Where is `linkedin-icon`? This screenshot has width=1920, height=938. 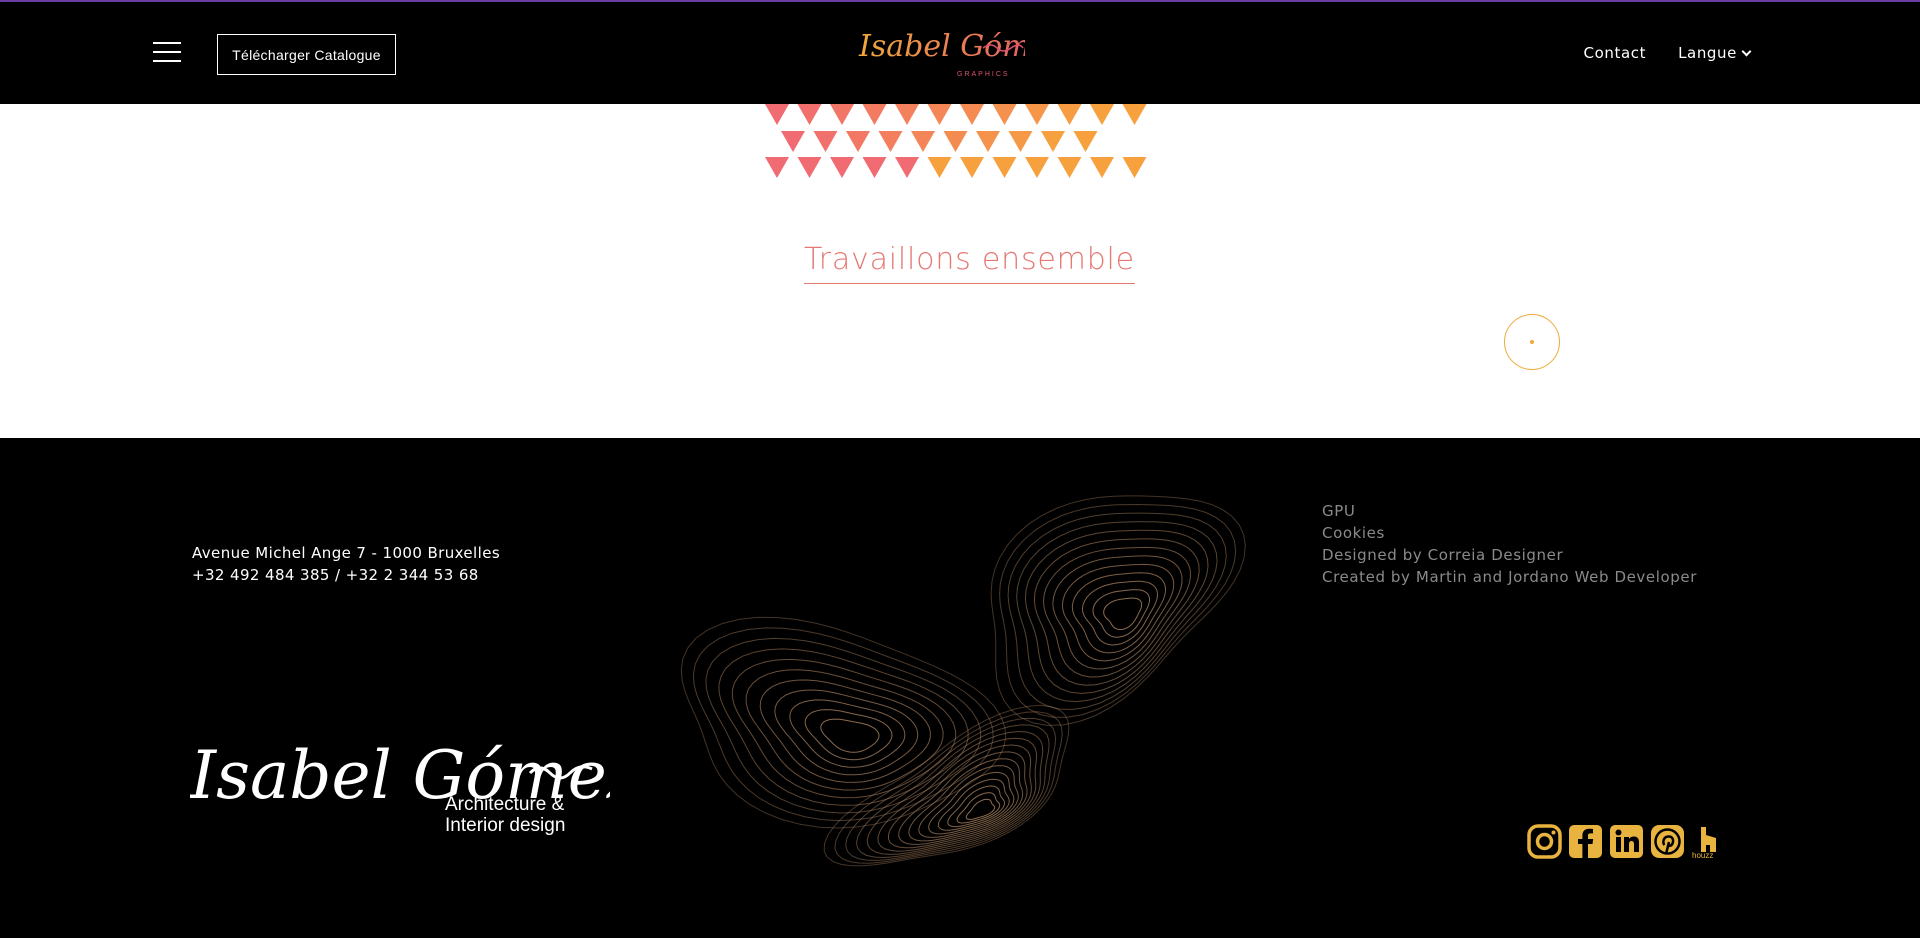 linkedin-icon is located at coordinates (1626, 841).